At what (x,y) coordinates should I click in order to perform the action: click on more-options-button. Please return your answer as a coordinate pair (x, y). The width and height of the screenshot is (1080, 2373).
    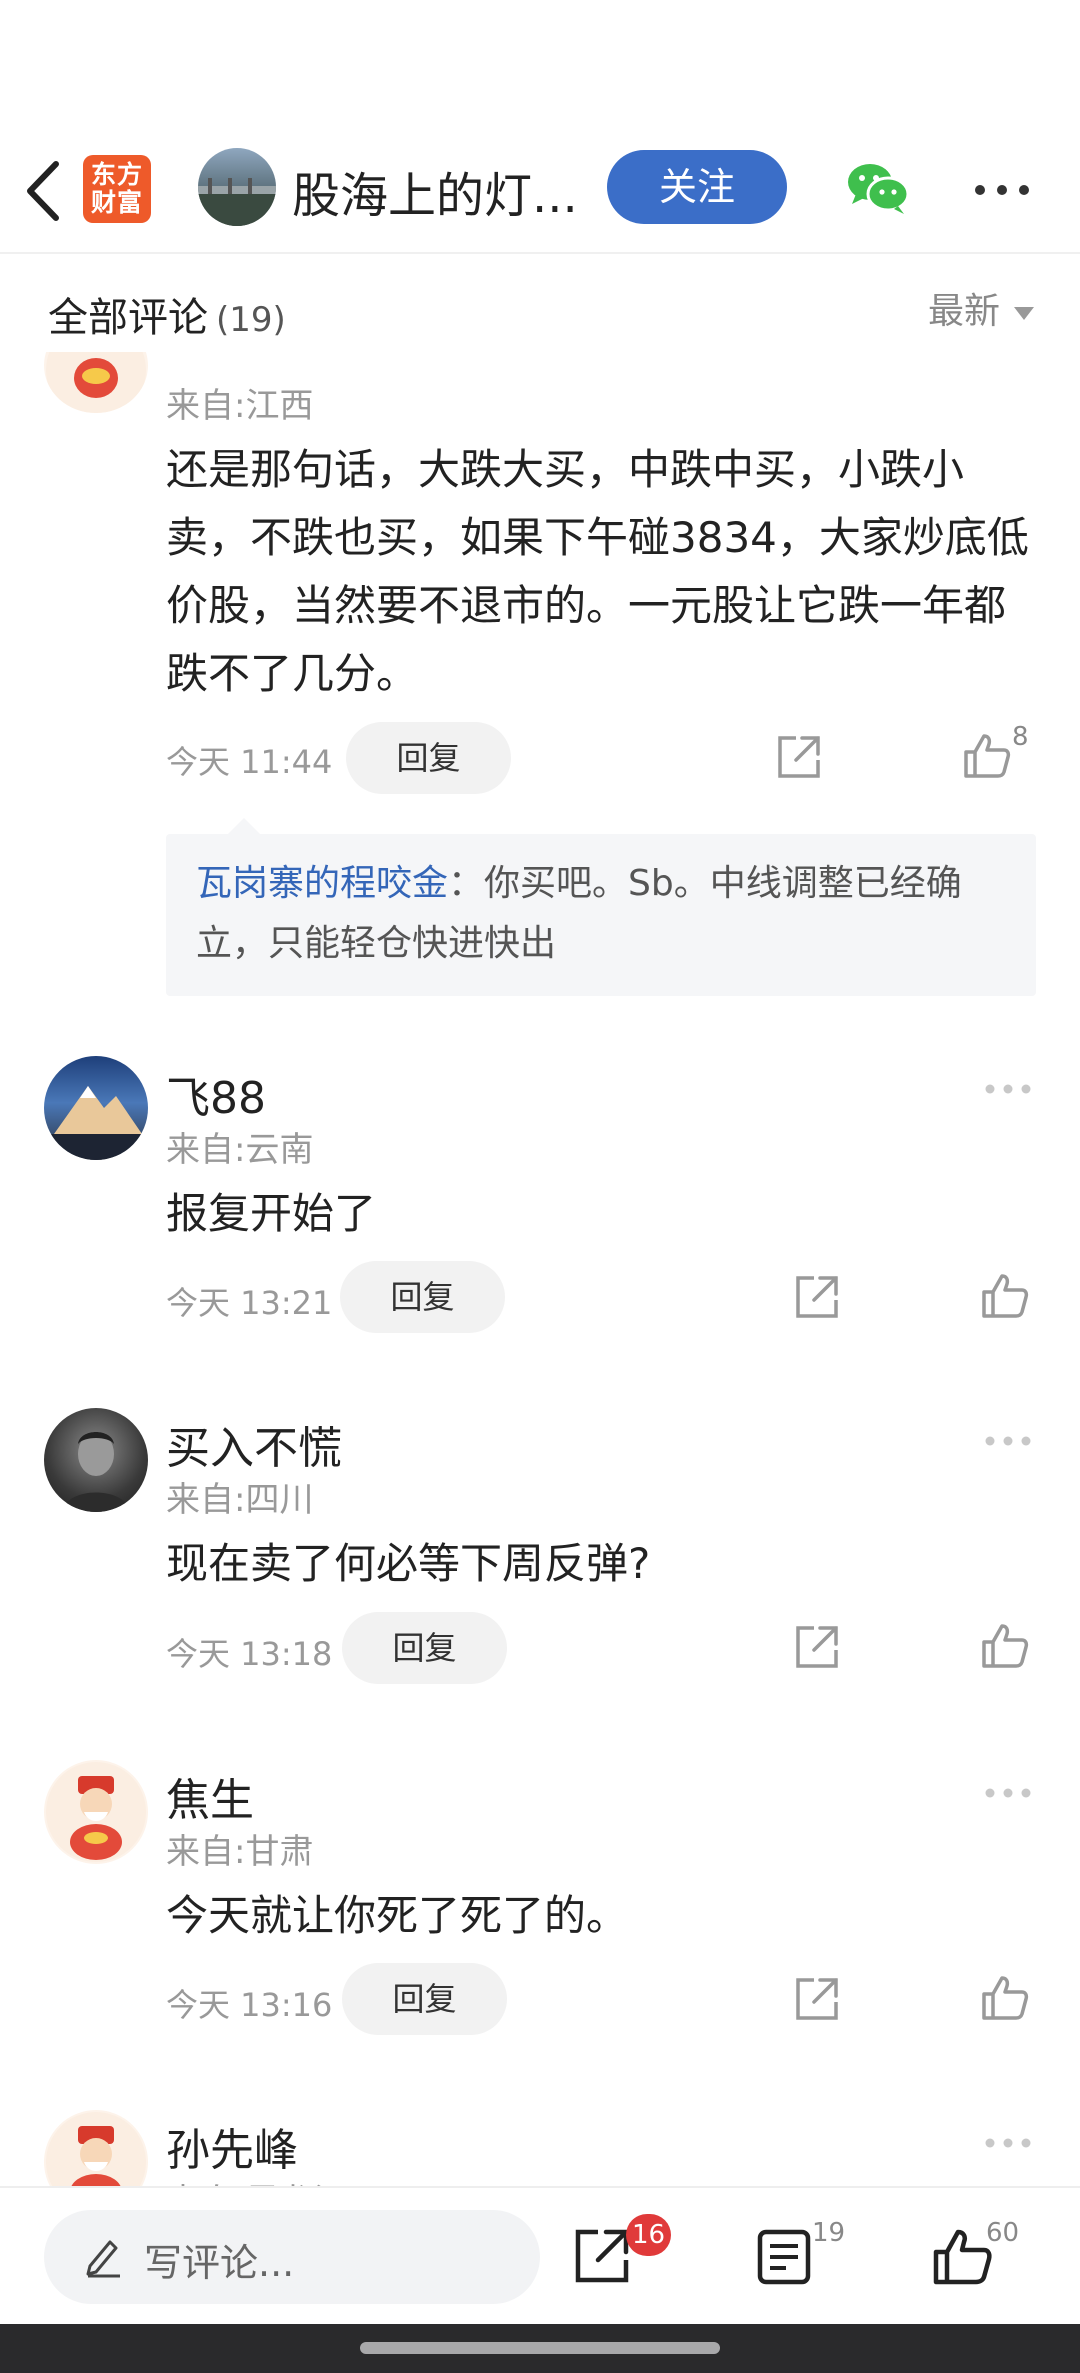
    Looking at the image, I should click on (1002, 190).